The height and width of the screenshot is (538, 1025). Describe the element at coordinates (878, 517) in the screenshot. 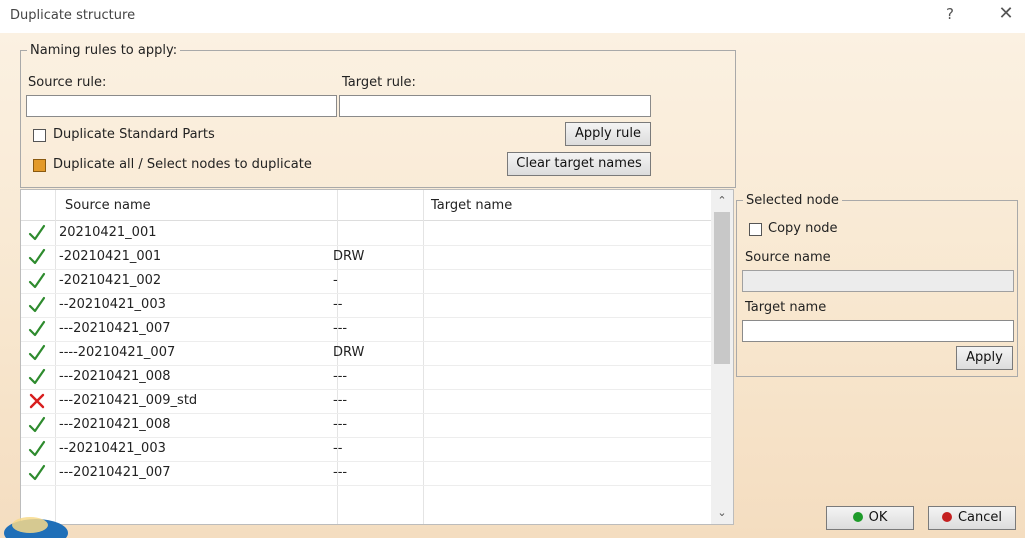

I see `ok-button-label: OK` at that location.